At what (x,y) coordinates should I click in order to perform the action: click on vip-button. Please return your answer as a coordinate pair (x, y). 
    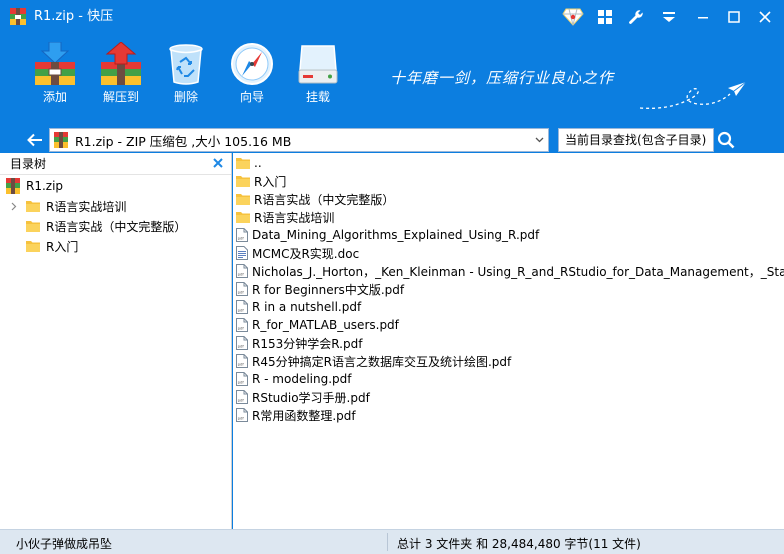
    Looking at the image, I should click on (573, 17).